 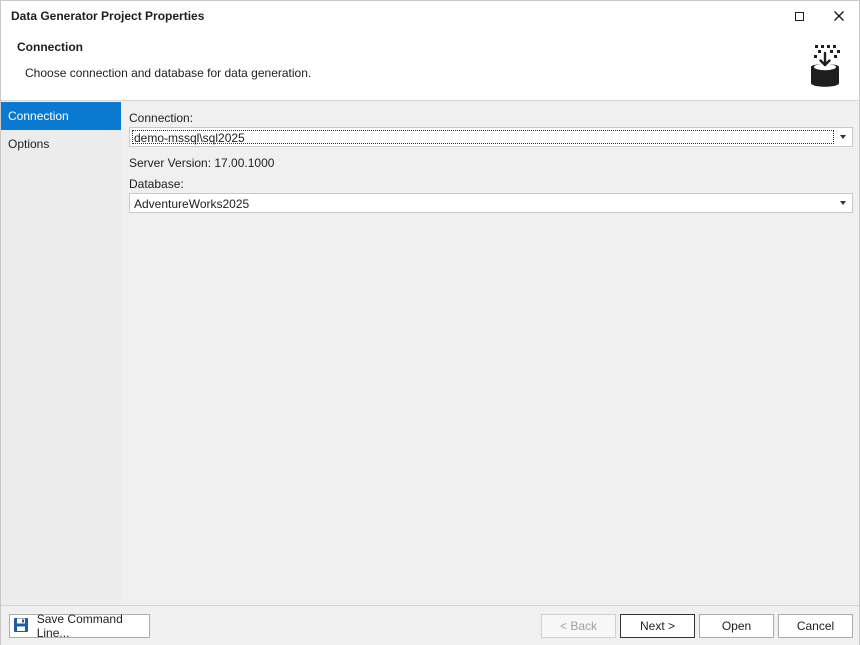 I want to click on open-button: Open, so click(x=736, y=626).